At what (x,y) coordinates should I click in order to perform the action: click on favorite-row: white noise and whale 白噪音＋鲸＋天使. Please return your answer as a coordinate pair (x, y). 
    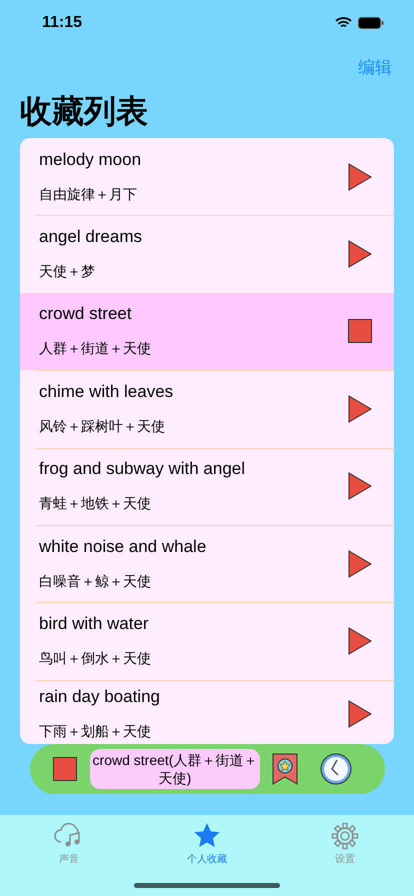
    Looking at the image, I should click on (207, 563).